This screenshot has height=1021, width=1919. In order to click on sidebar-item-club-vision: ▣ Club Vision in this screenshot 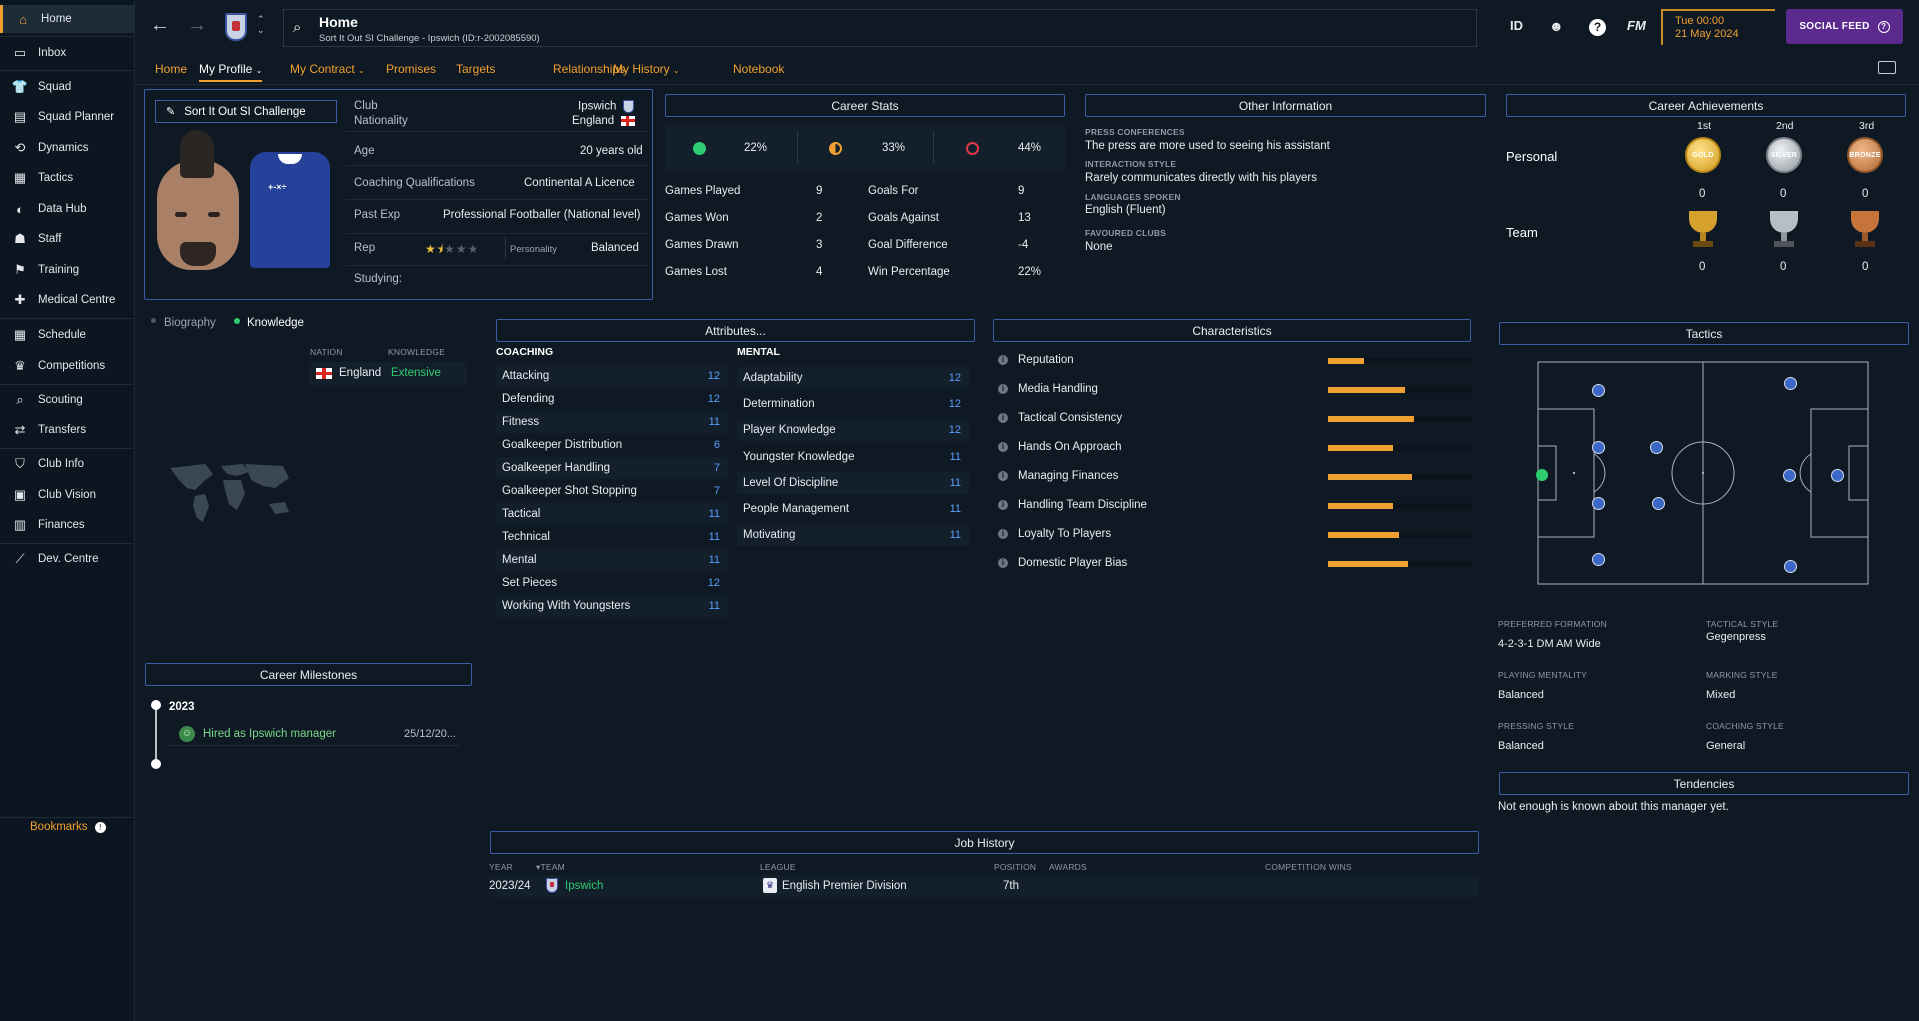, I will do `click(67, 495)`.